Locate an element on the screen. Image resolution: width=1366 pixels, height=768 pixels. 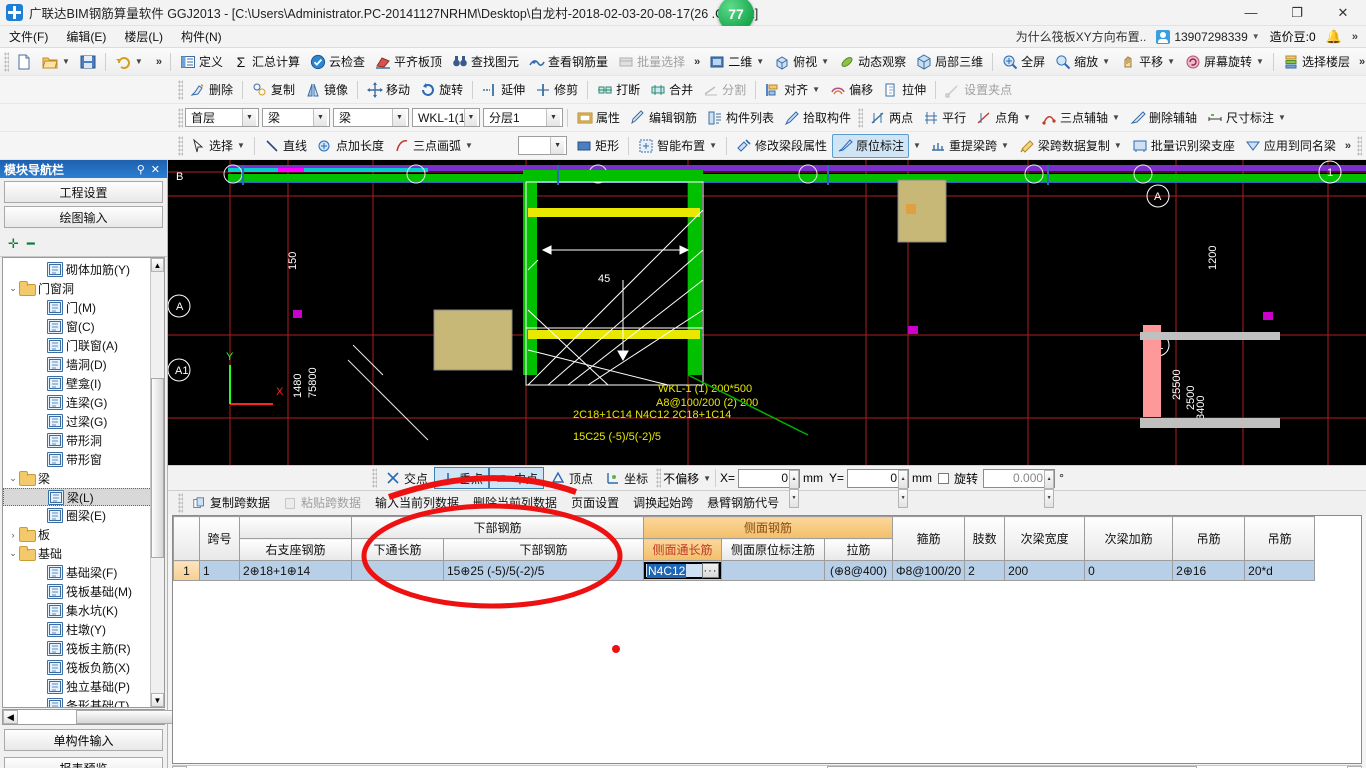
cell-stirrup: Φ8@100/20 is located at coordinates (928, 570).